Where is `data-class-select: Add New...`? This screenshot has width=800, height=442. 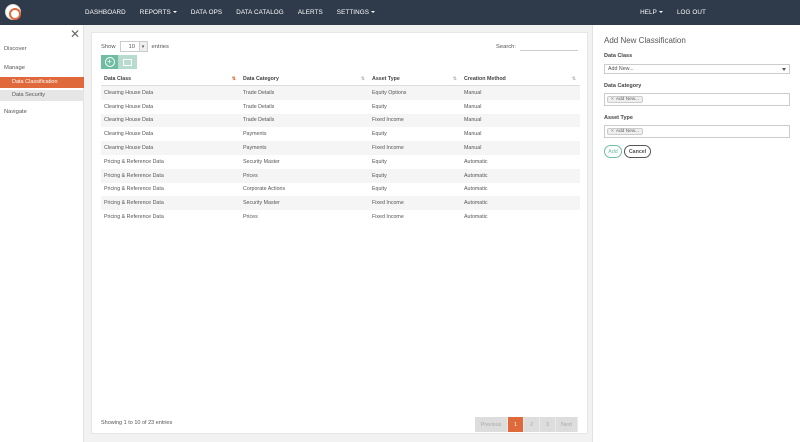 data-class-select: Add New... is located at coordinates (697, 69).